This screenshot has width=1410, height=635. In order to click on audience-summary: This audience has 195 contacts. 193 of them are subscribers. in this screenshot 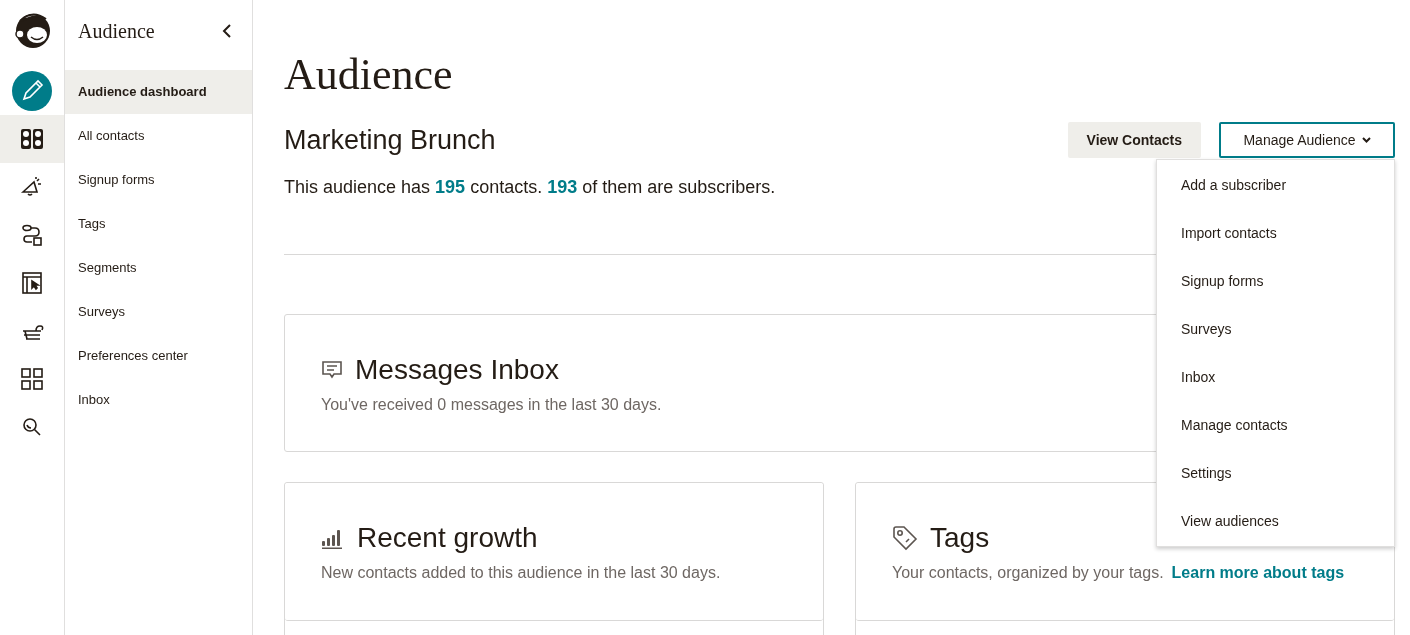, I will do `click(530, 187)`.